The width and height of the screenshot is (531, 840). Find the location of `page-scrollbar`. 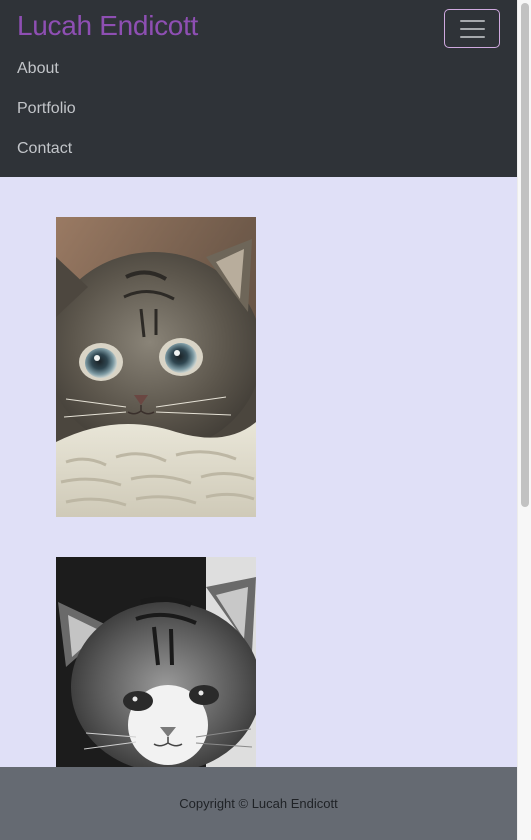

page-scrollbar is located at coordinates (524, 420).